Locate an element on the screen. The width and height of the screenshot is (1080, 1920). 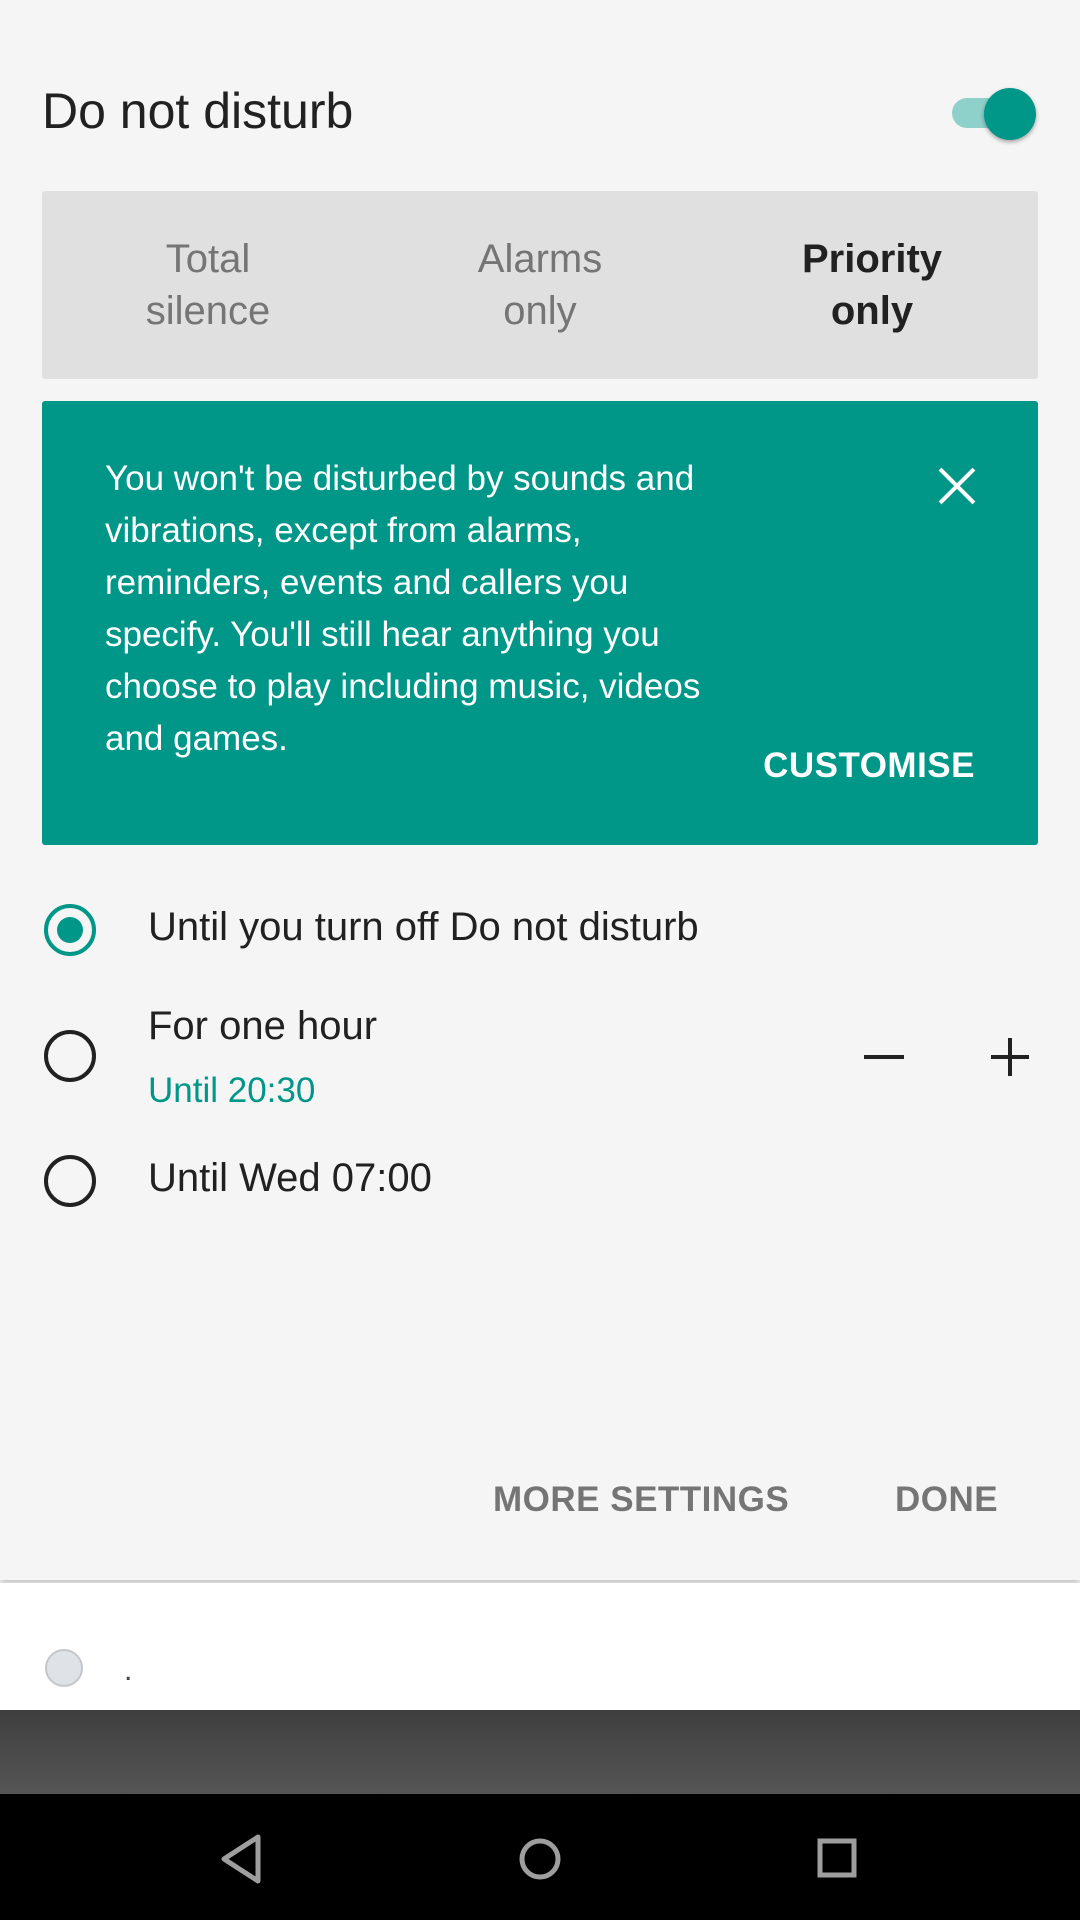
option-sublabel: Until 20:30 is located at coordinates (232, 1090).